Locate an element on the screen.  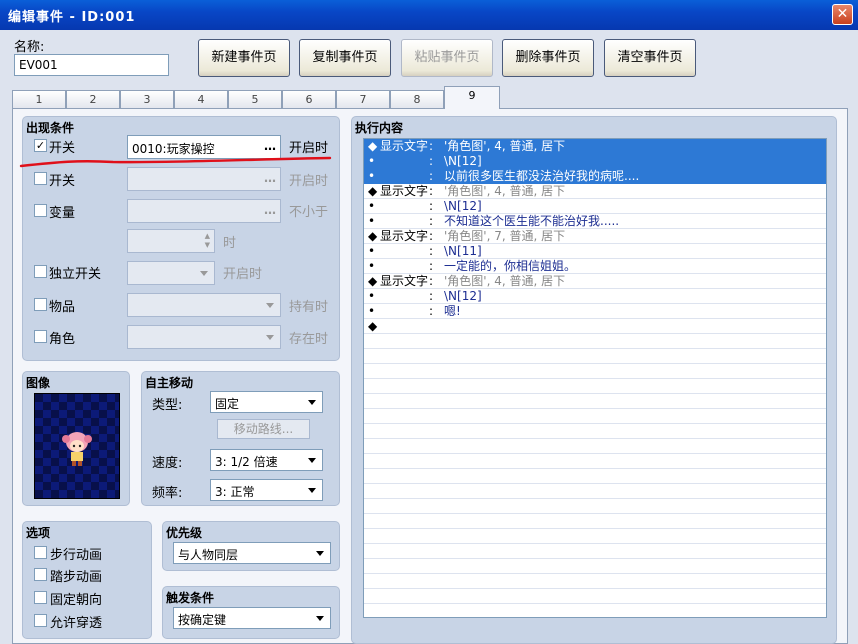
priority-title: 优先级 is located at coordinates (184, 533).